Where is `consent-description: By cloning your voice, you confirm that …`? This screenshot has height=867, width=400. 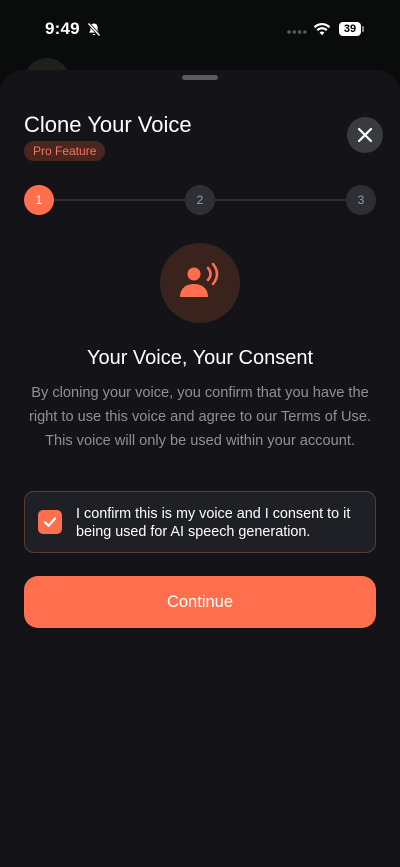 consent-description: By cloning your voice, you confirm that … is located at coordinates (200, 417).